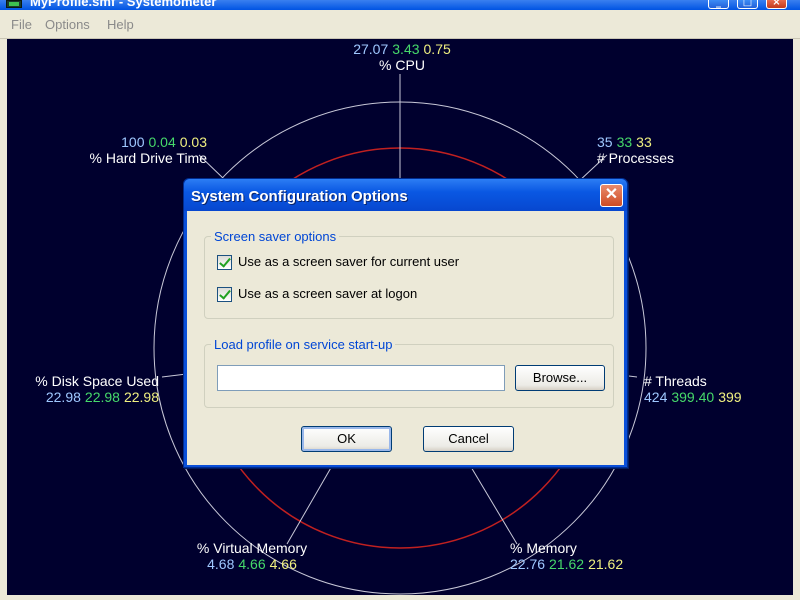  I want to click on processes-label: # Processes, so click(636, 158).